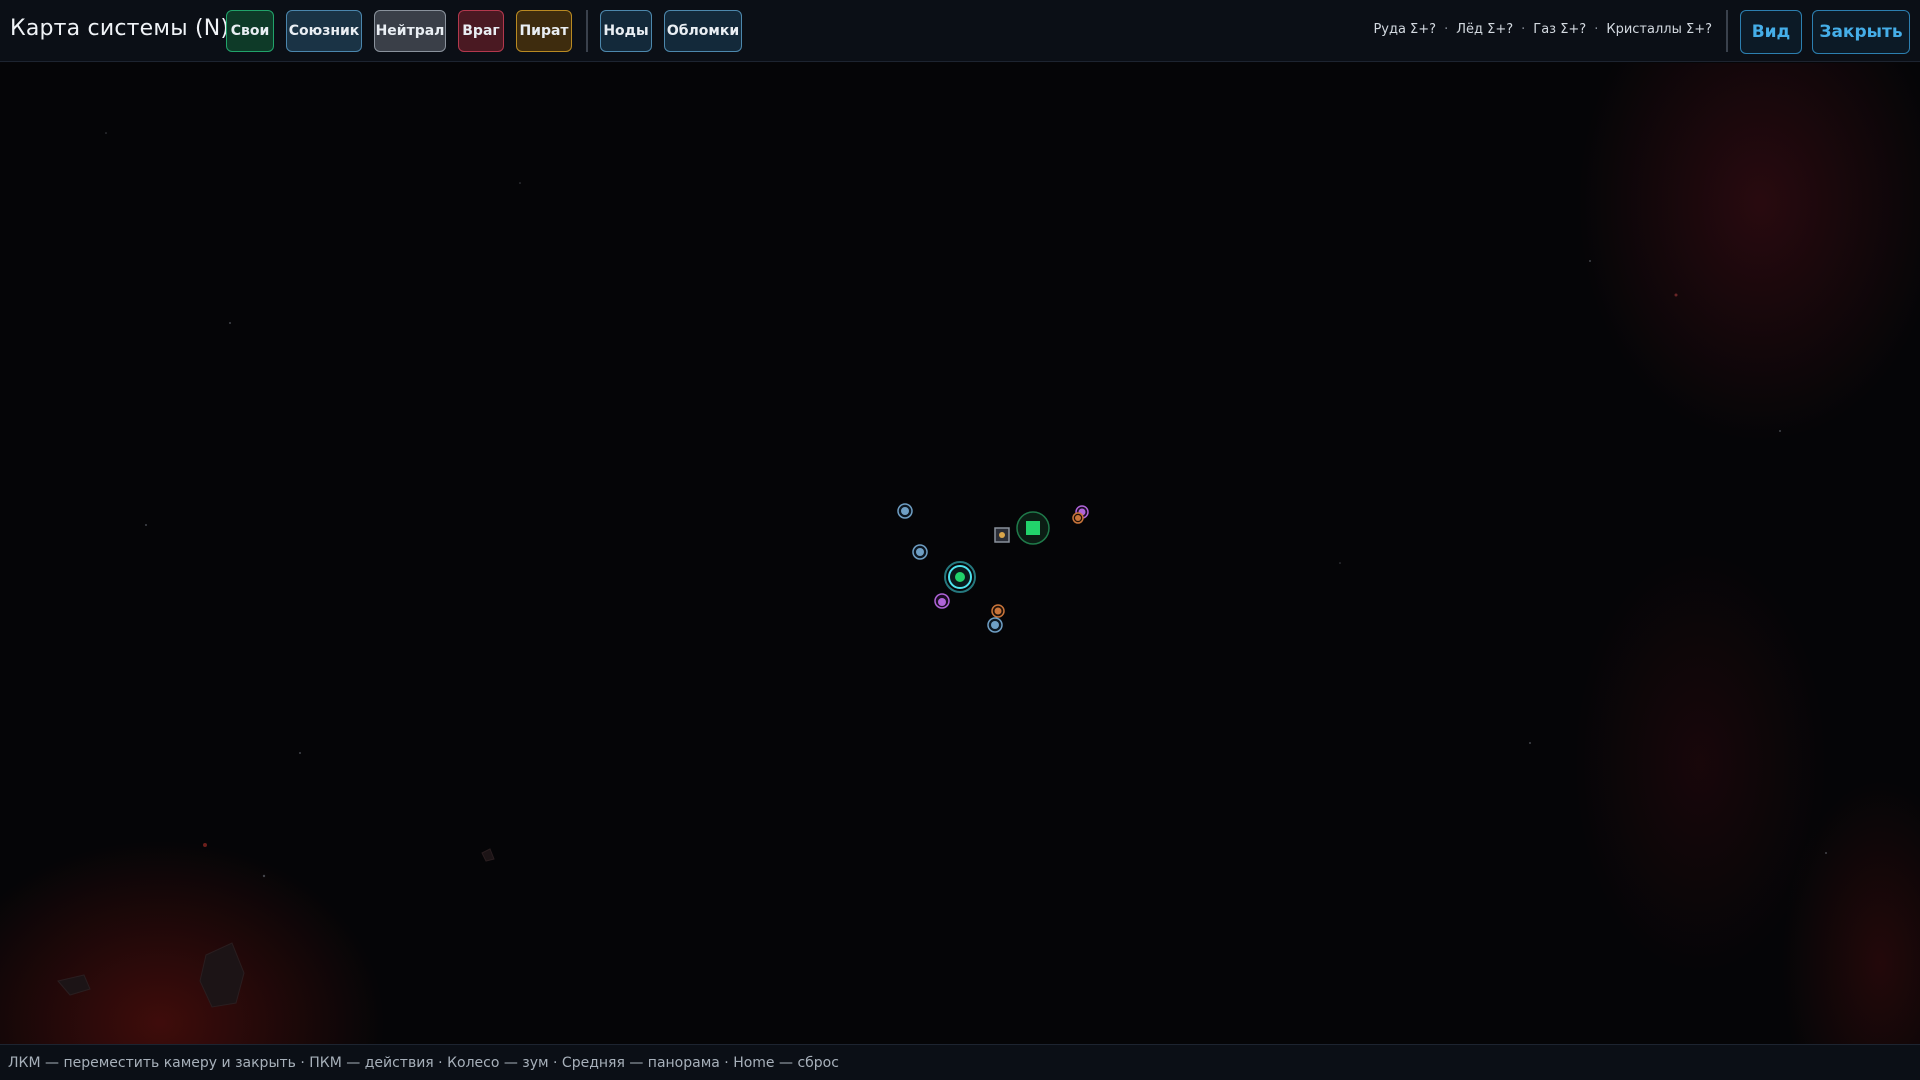  What do you see at coordinates (250, 31) in the screenshot?
I see `filter-own-button: Свои` at bounding box center [250, 31].